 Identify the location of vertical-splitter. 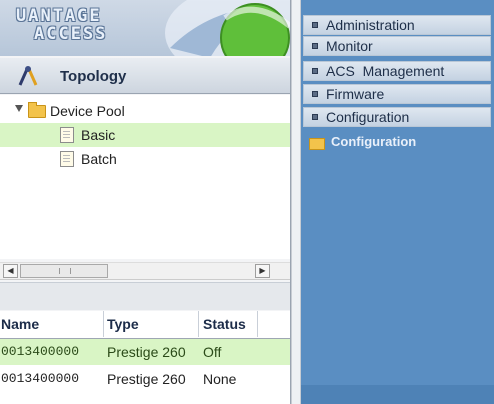
(296, 202).